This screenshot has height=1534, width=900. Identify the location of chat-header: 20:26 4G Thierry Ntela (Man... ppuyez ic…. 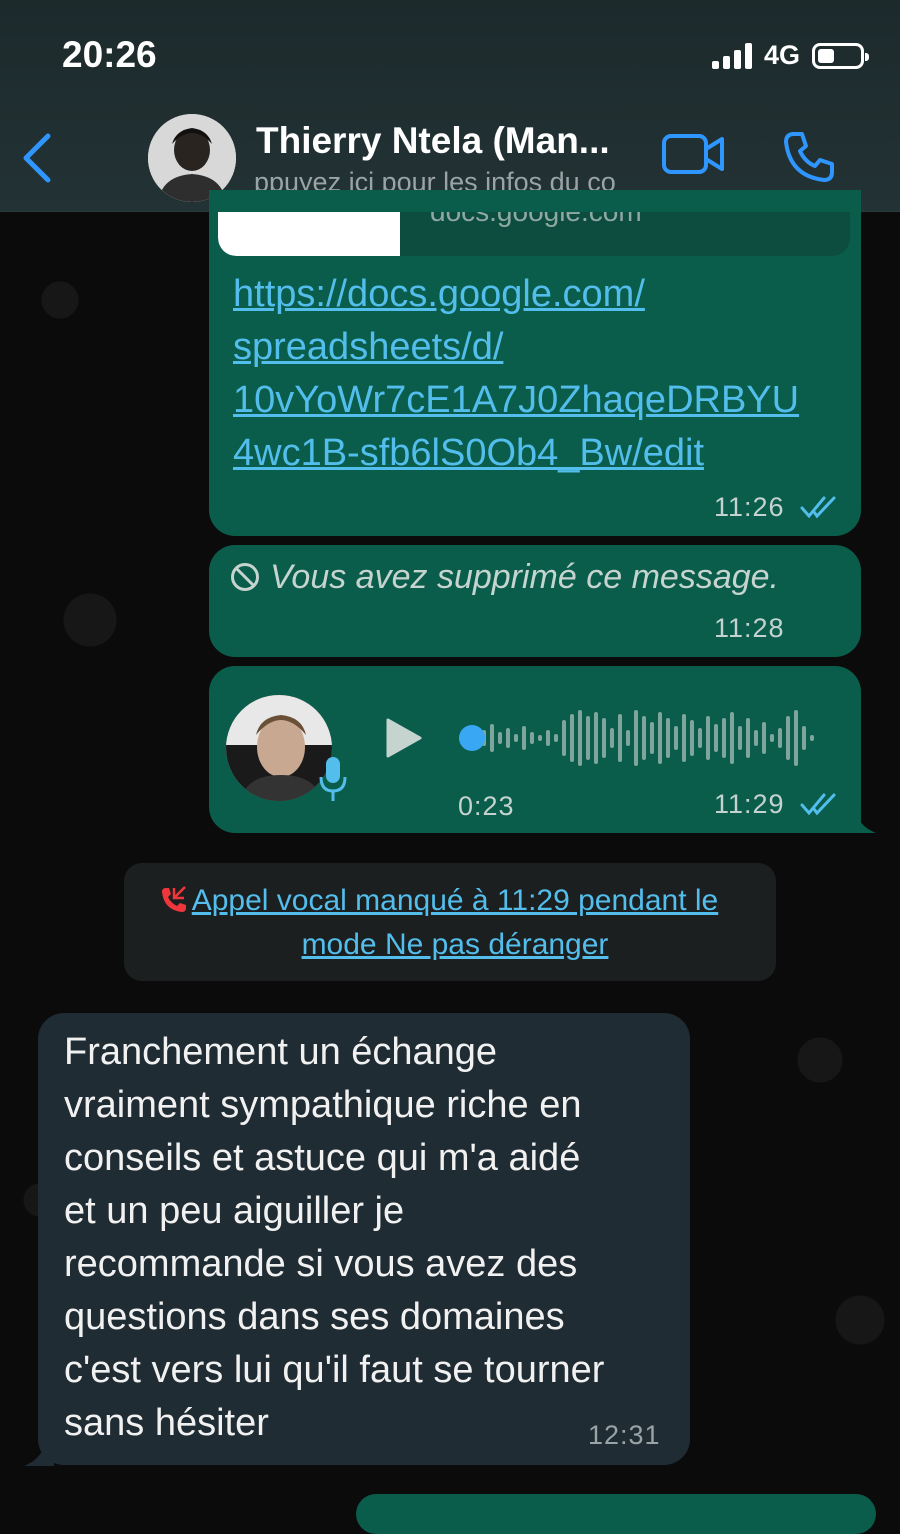
(450, 106).